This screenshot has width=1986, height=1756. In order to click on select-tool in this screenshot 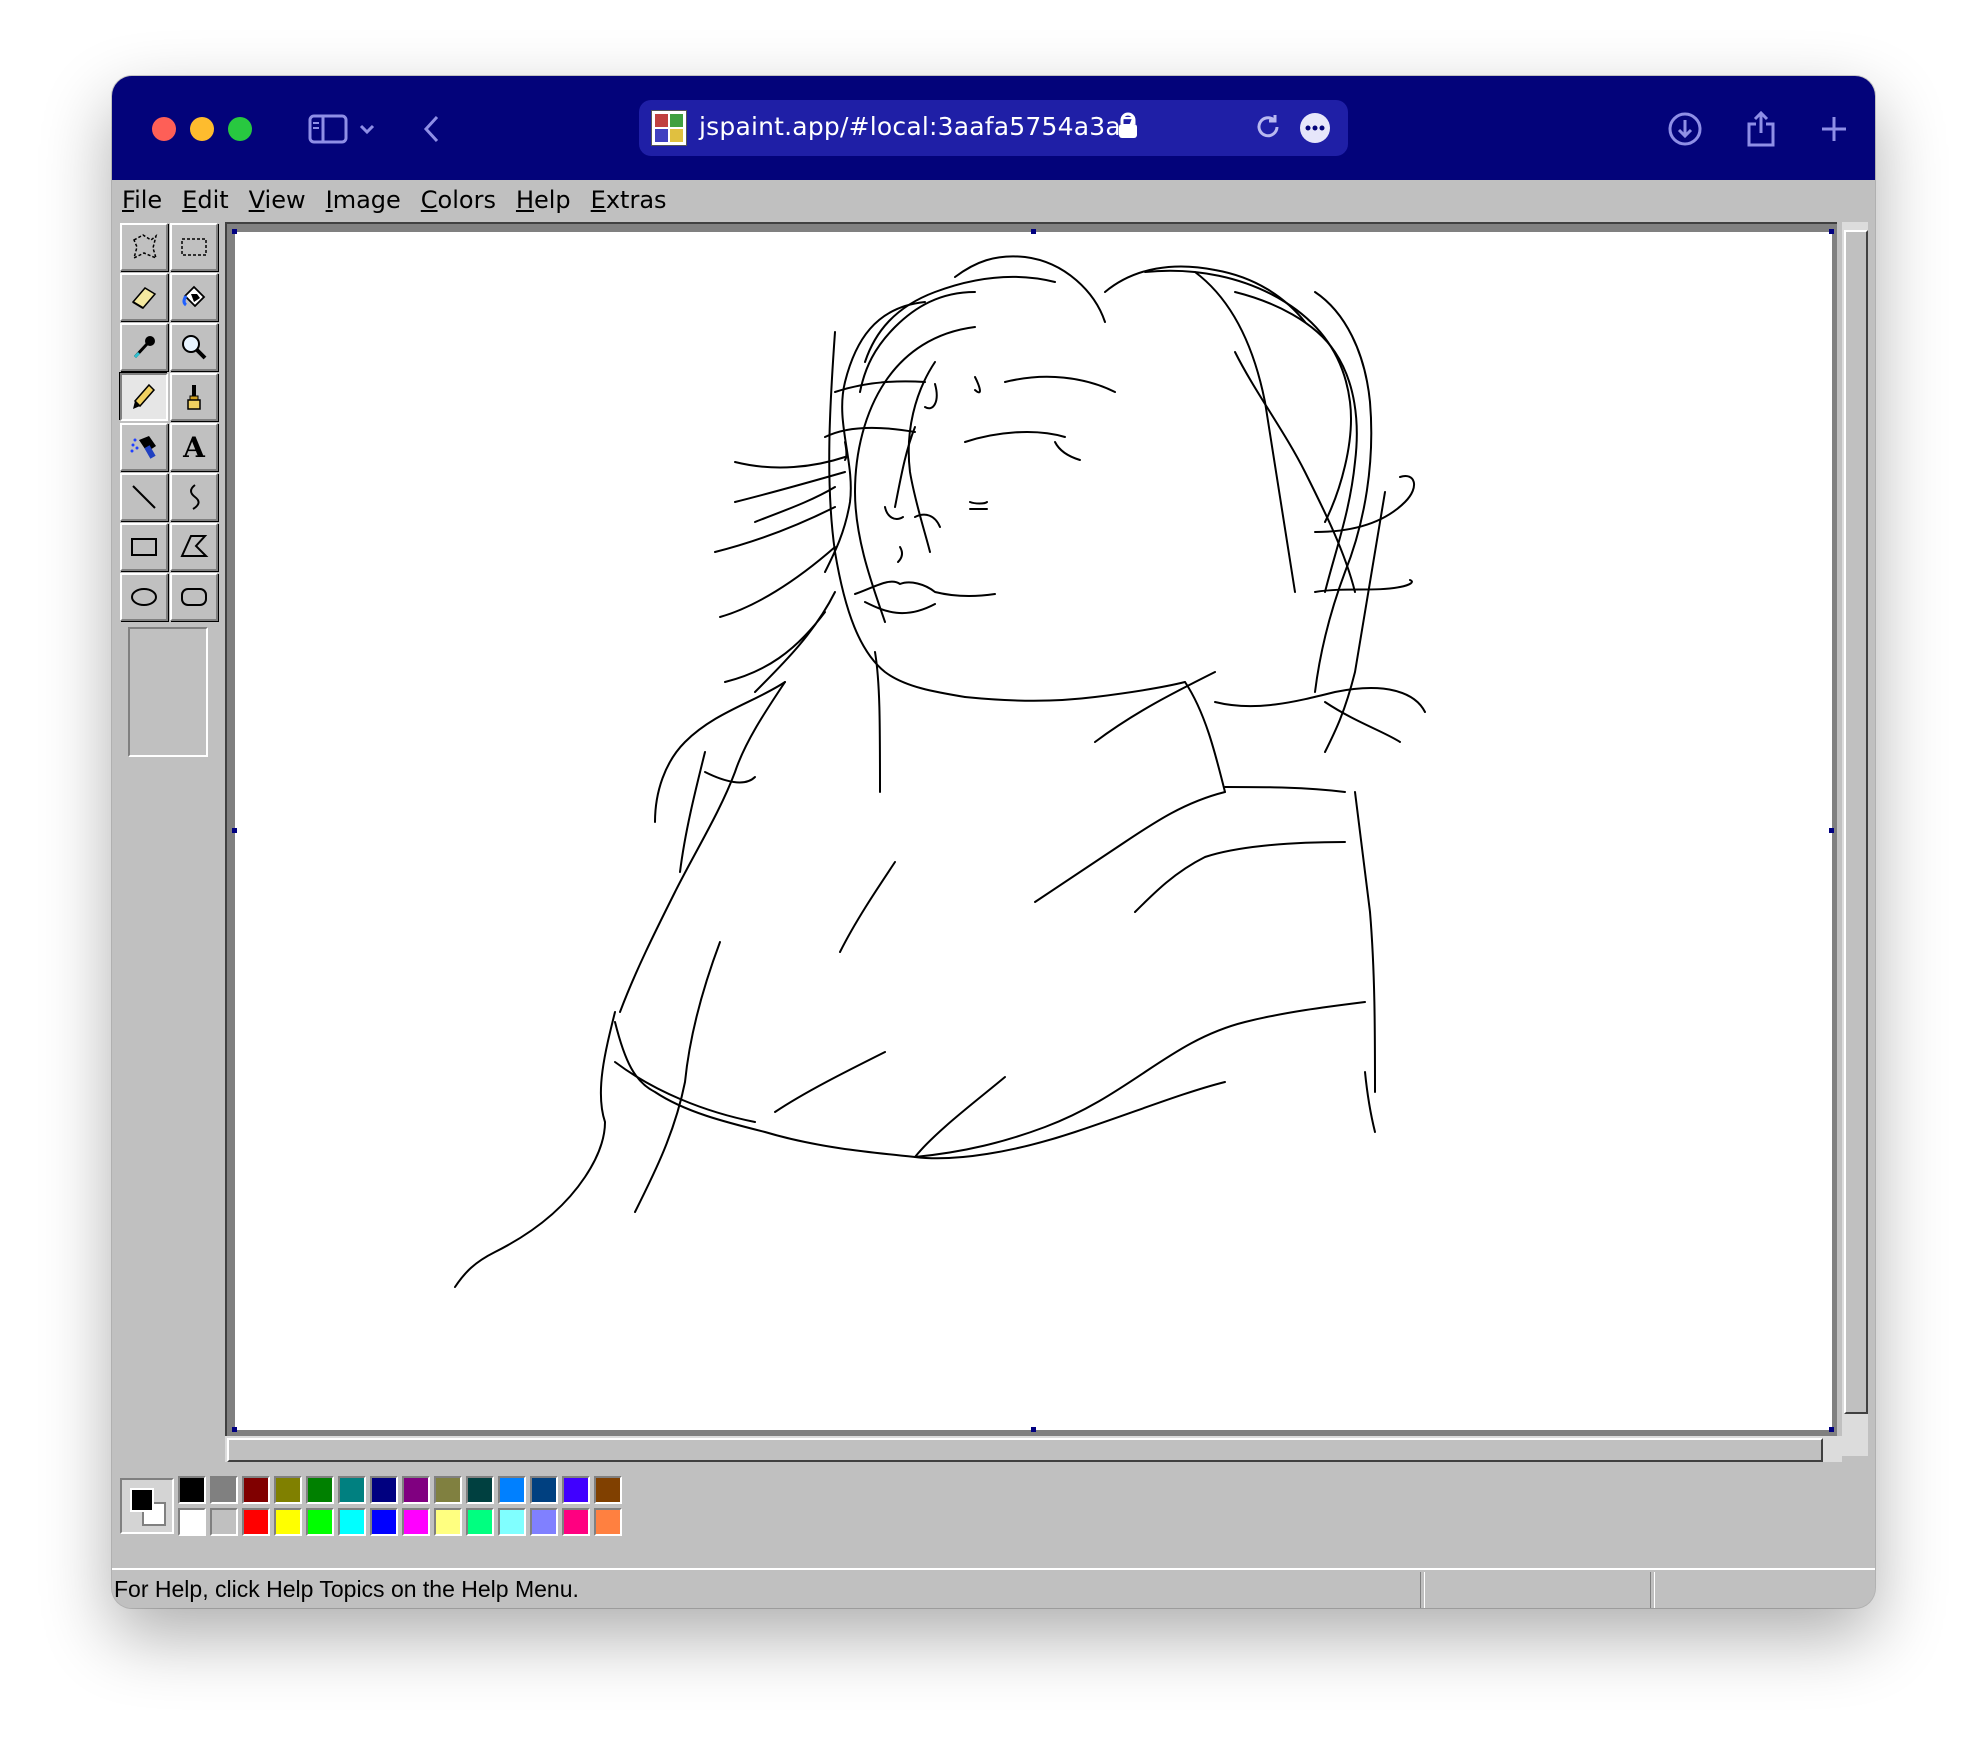, I will do `click(194, 247)`.